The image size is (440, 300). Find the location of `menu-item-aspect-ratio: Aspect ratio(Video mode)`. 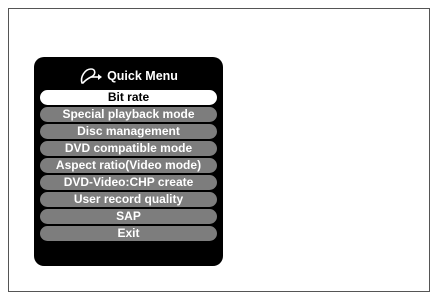

menu-item-aspect-ratio: Aspect ratio(Video mode) is located at coordinates (128, 165).